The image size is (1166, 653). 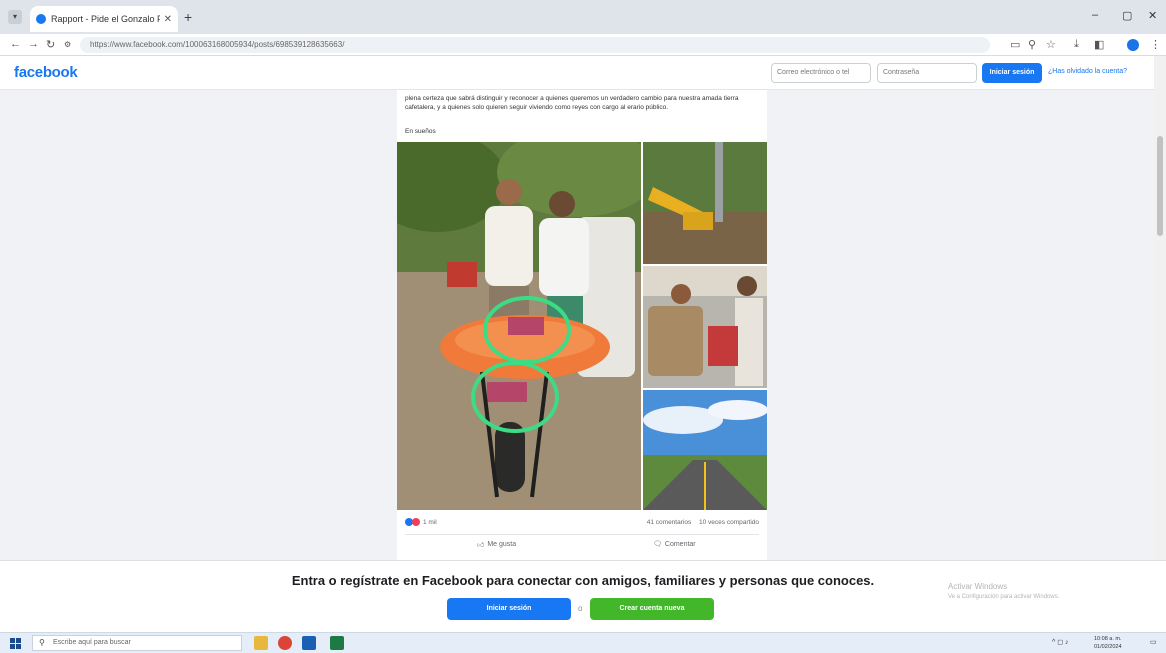 What do you see at coordinates (1087, 71) in the screenshot?
I see `forgot-account-link: ¿Has olvidado la cuenta?` at bounding box center [1087, 71].